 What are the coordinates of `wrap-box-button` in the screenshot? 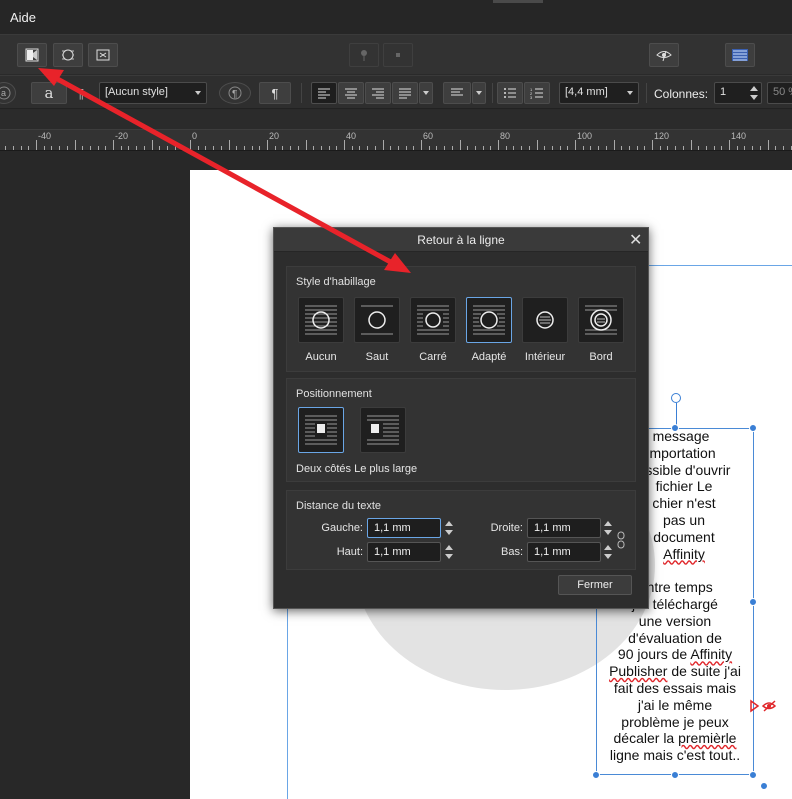 It's located at (103, 55).